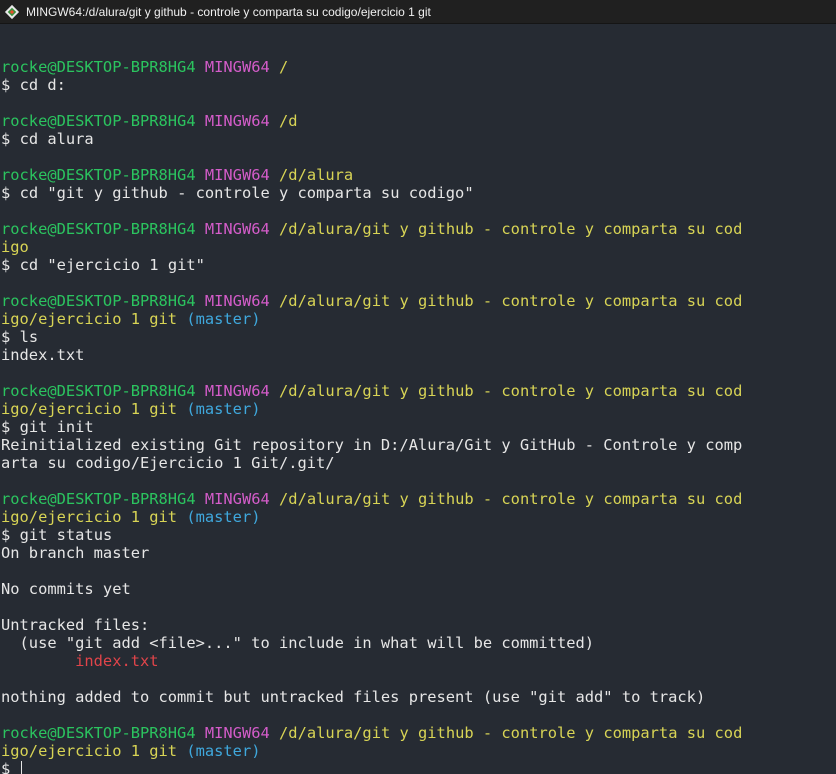 This screenshot has height=774, width=836. Describe the element at coordinates (418, 767) in the screenshot. I see `input-line: $` at that location.